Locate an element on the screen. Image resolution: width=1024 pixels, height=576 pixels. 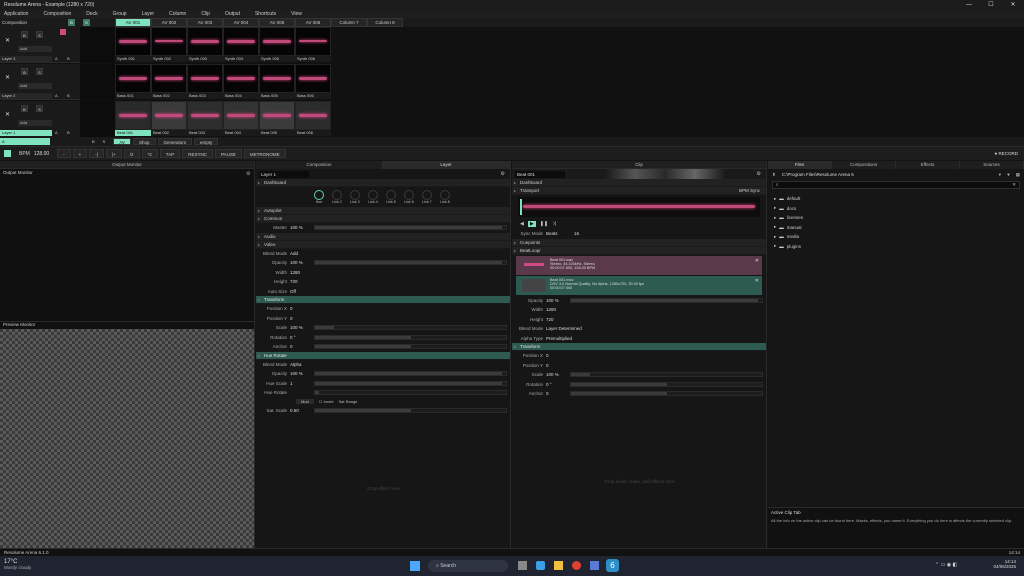
bpm-nudge-down-button: -| is located at coordinates (96, 153).